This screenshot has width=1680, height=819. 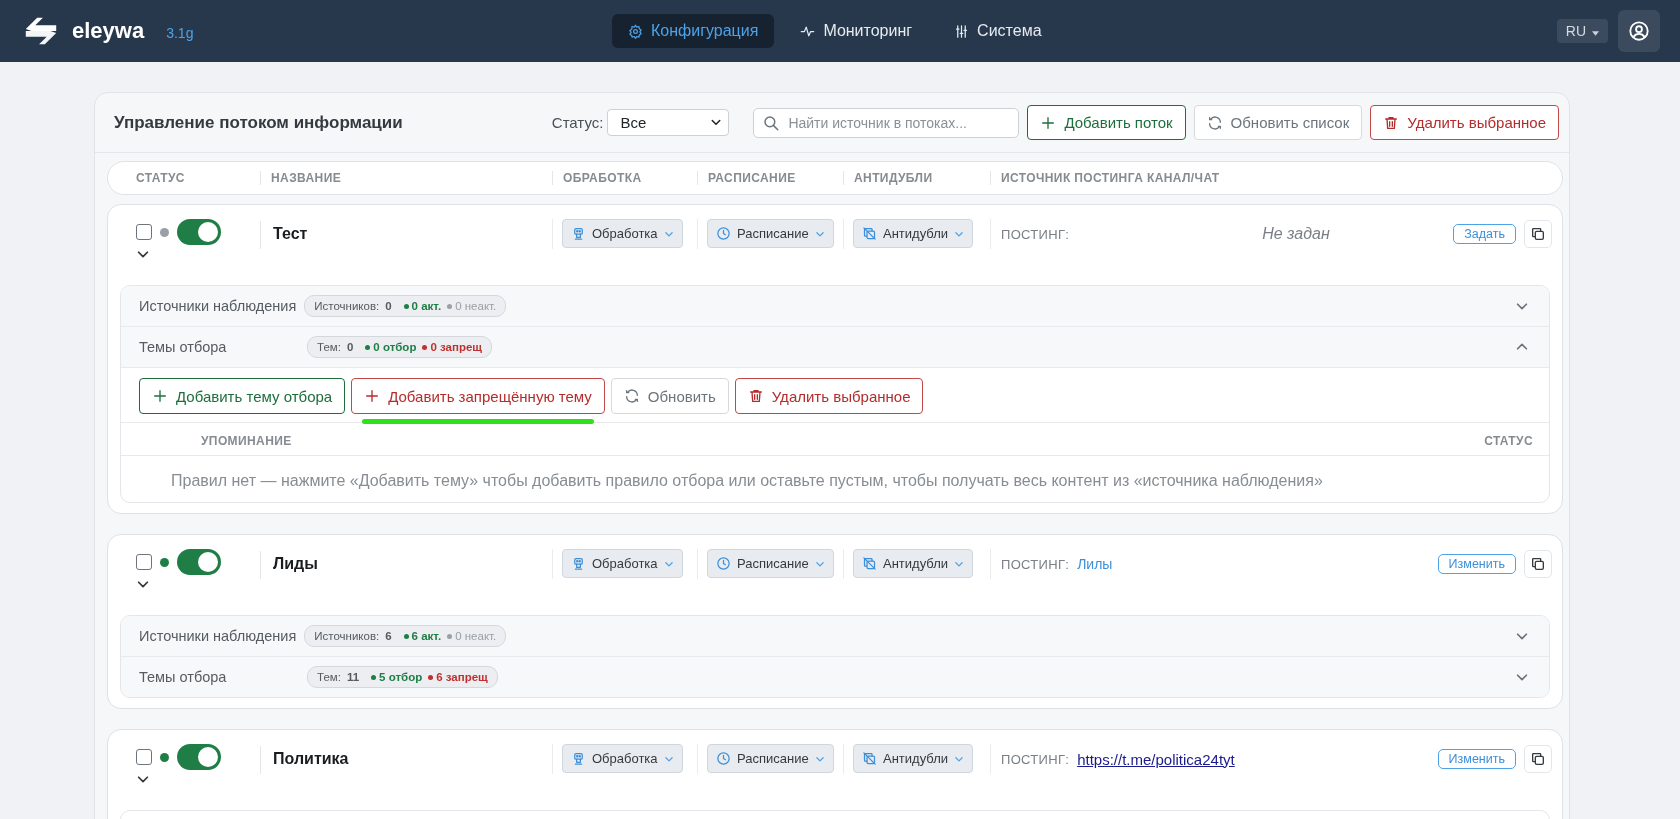 What do you see at coordinates (242, 396) in the screenshot?
I see `add-button: Добавить тему отбора` at bounding box center [242, 396].